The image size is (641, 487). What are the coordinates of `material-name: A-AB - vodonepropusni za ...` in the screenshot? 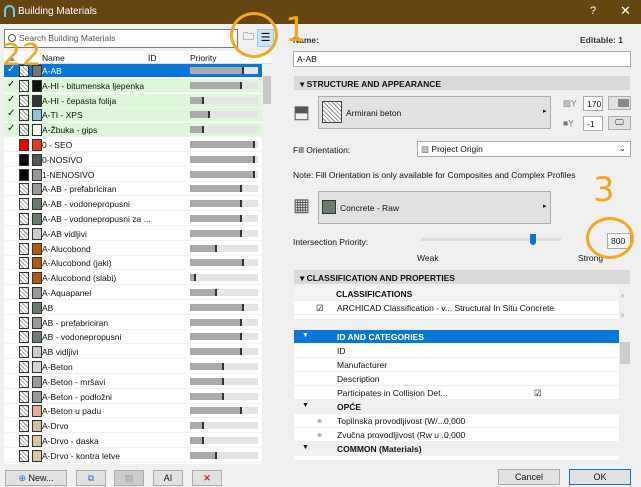 It's located at (96, 219).